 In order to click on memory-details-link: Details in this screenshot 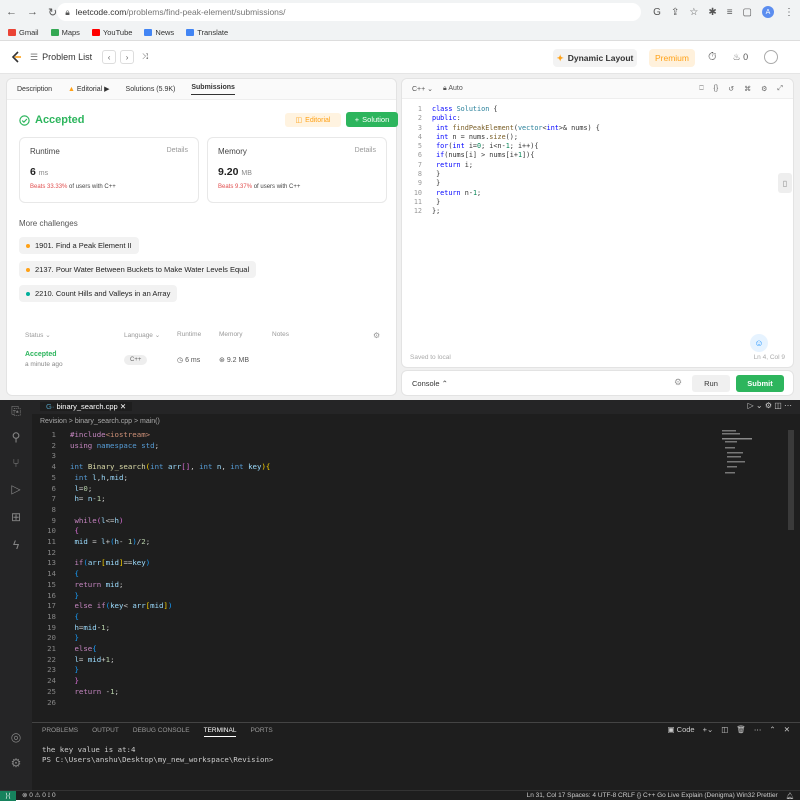, I will do `click(365, 150)`.